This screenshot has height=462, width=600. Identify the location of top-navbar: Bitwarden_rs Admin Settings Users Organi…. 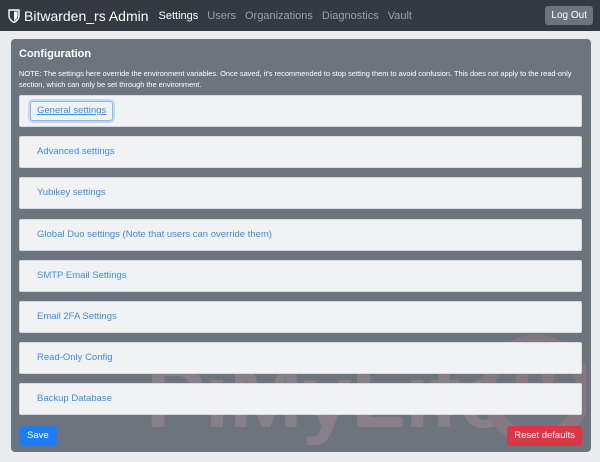
(300, 15).